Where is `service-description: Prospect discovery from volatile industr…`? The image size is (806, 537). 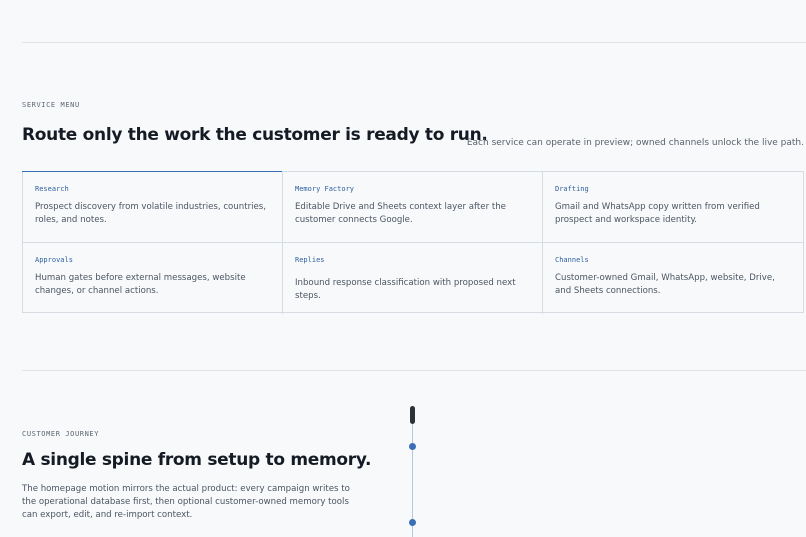
service-description: Prospect discovery from volatile industr… is located at coordinates (150, 213).